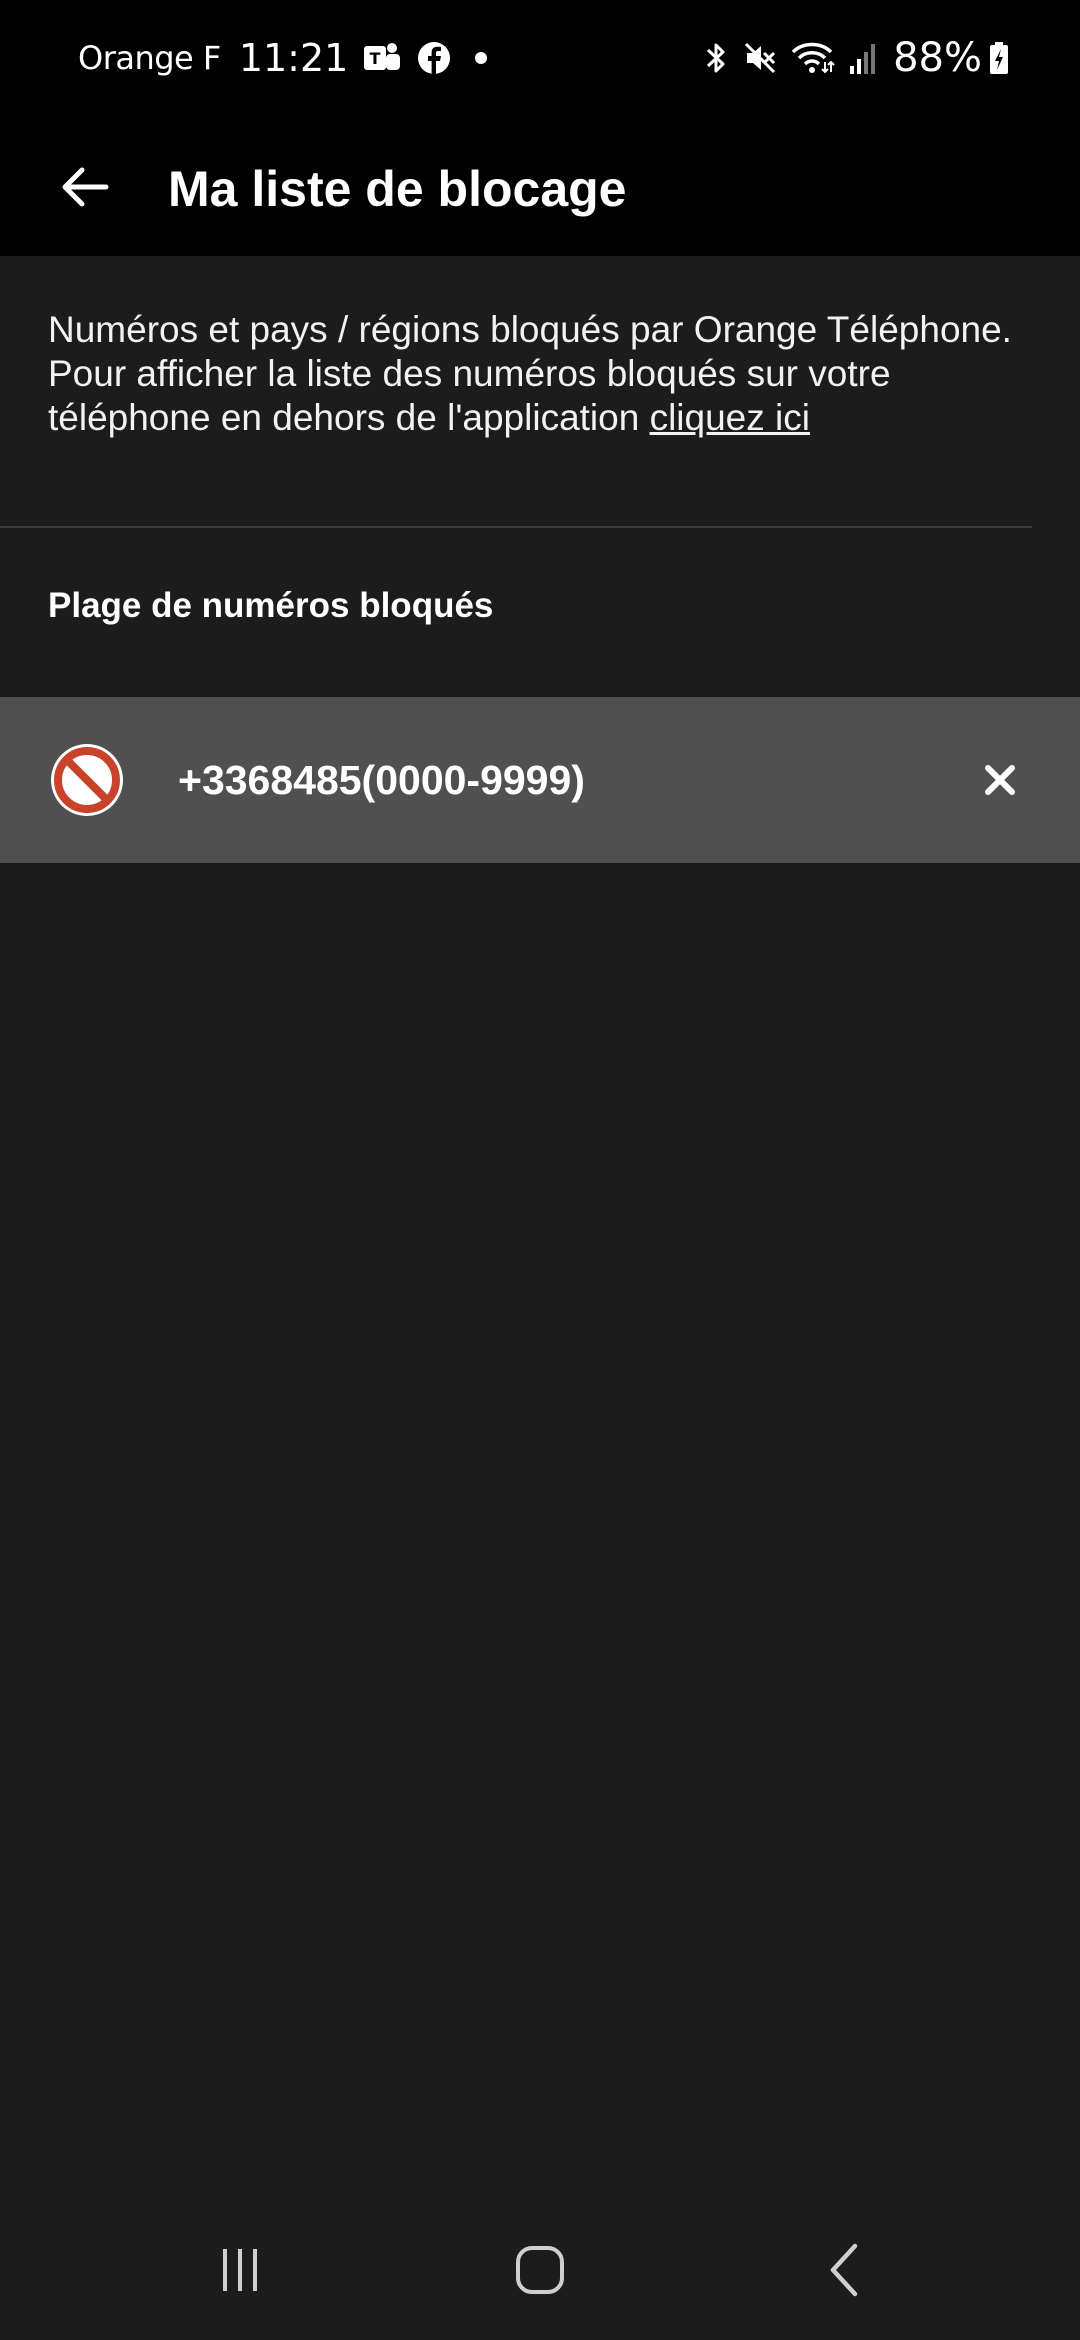  I want to click on recent-apps-icon, so click(240, 2270).